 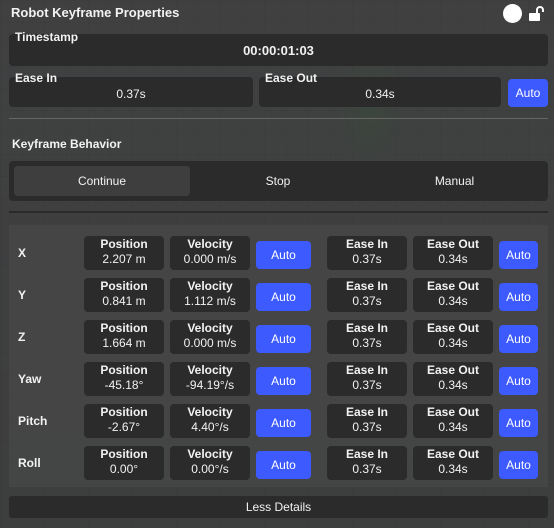 What do you see at coordinates (278, 181) in the screenshot?
I see `behavior-option-stop: Stop` at bounding box center [278, 181].